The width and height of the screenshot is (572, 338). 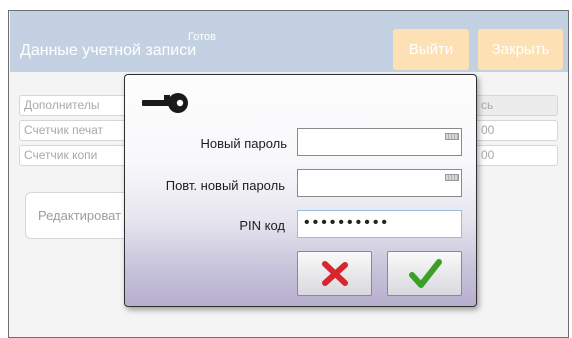 I want to click on confirm-button, so click(x=424, y=273).